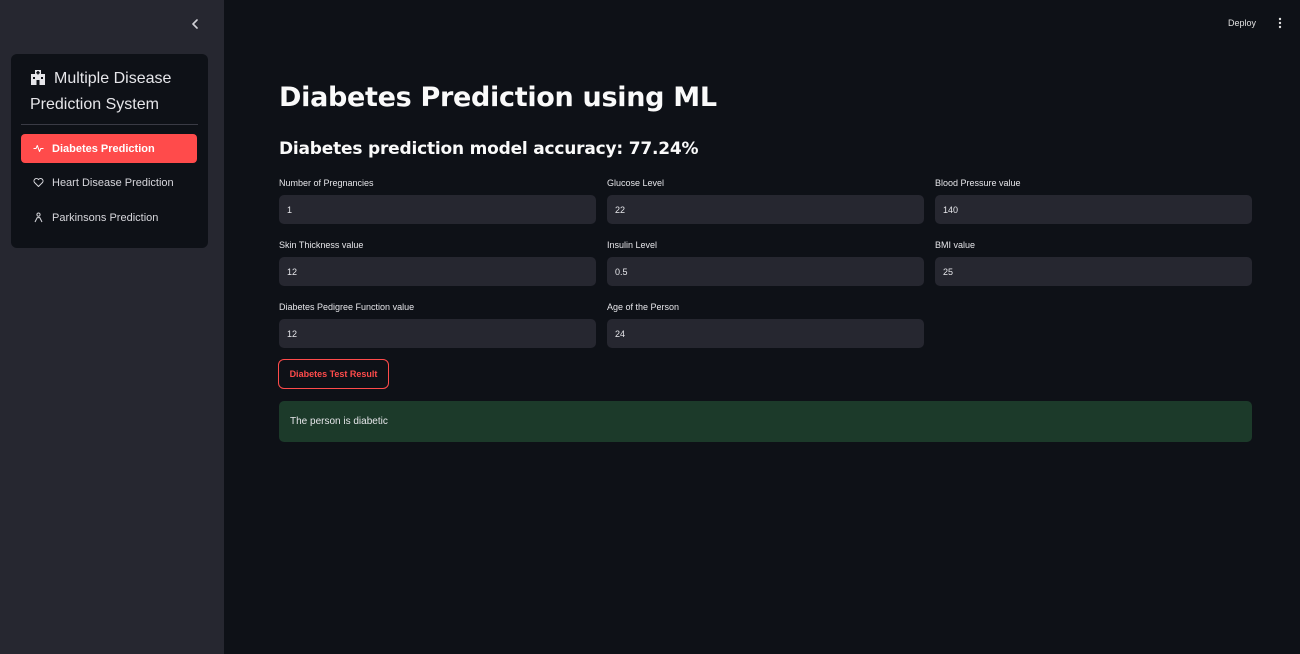 This screenshot has height=654, width=1300. I want to click on chevron-left-icon, so click(195, 24).